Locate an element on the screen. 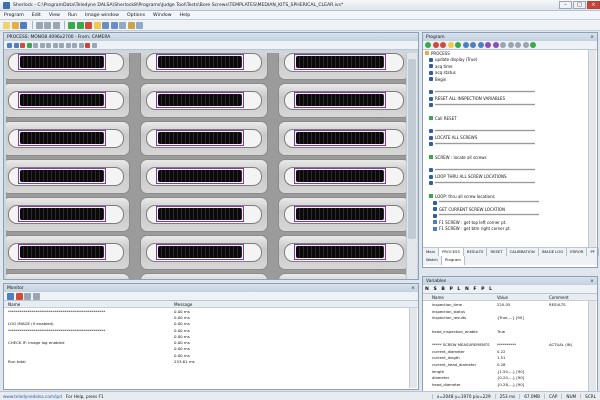 The image size is (600, 400). menu-run: Run is located at coordinates (72, 15).